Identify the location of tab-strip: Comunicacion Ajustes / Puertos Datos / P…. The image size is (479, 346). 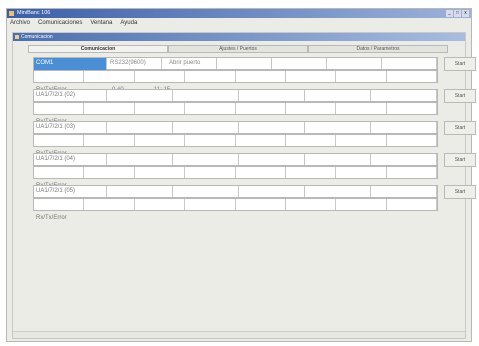
(238, 49).